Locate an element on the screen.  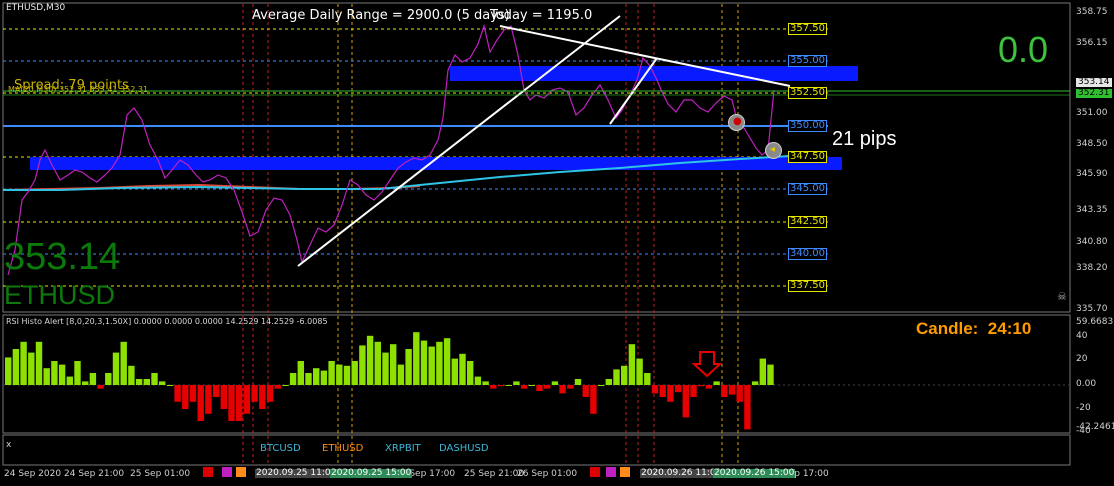
rsi-tick-label: 20 is located at coordinates (1082, 359).